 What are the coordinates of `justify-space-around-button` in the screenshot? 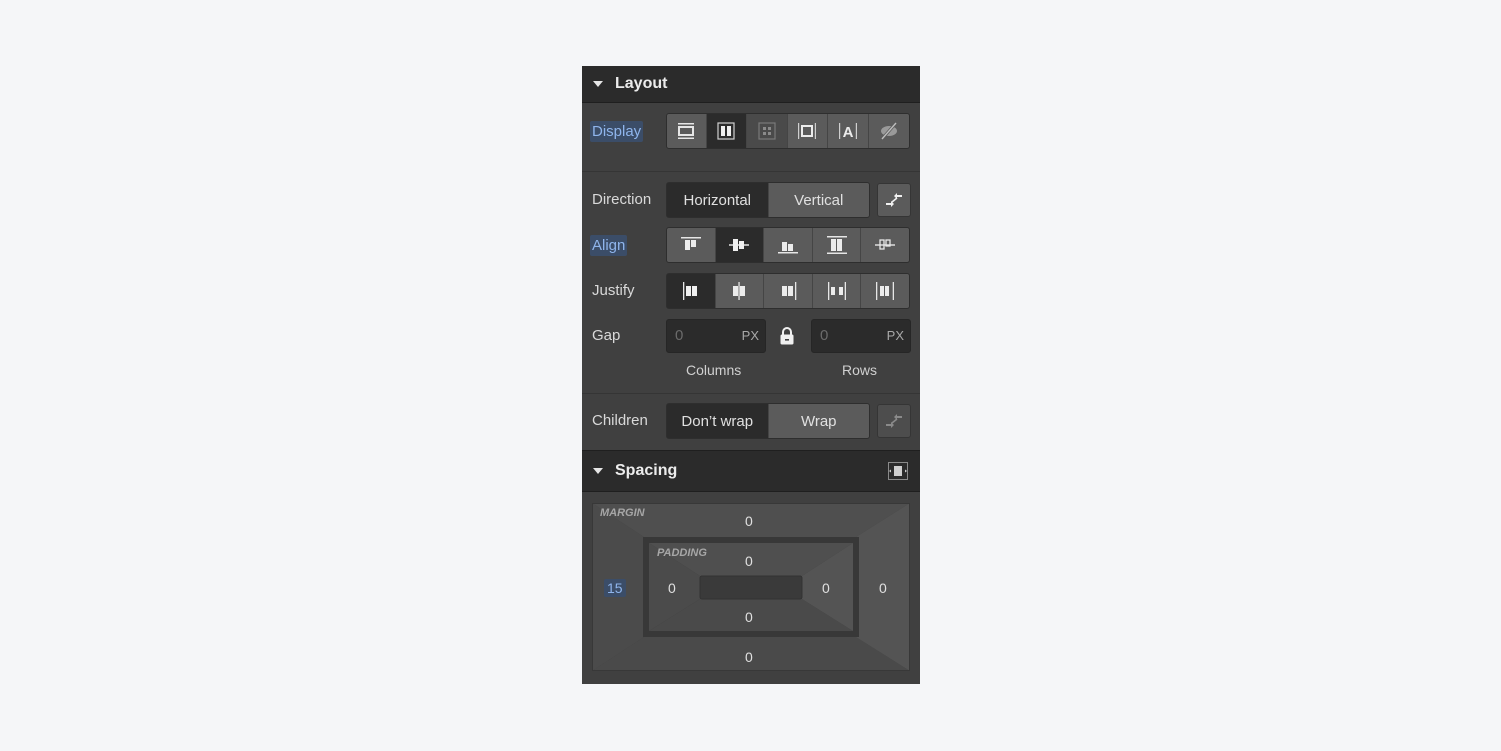 It's located at (885, 291).